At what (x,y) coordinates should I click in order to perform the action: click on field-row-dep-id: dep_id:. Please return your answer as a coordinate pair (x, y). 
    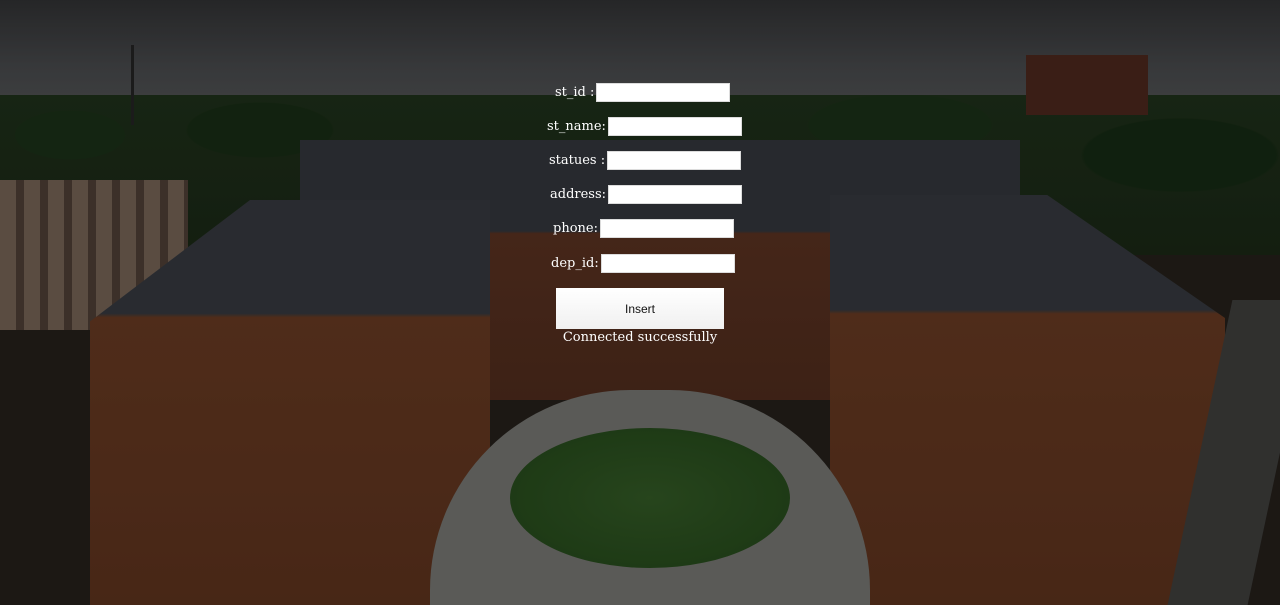
    Looking at the image, I should click on (643, 263).